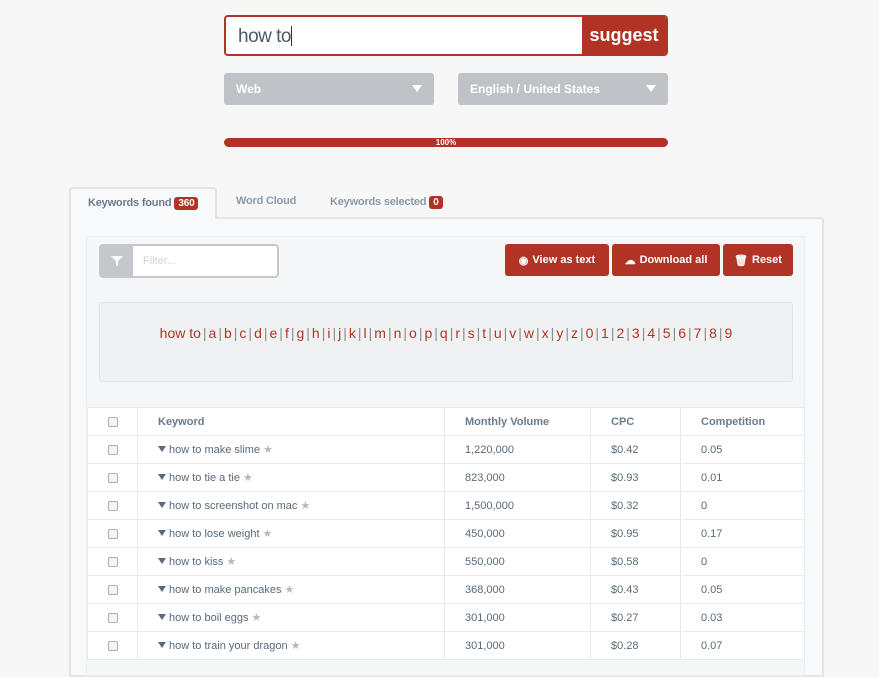 The width and height of the screenshot is (879, 677). What do you see at coordinates (291, 421) in the screenshot?
I see `column-keyword: Keyword` at bounding box center [291, 421].